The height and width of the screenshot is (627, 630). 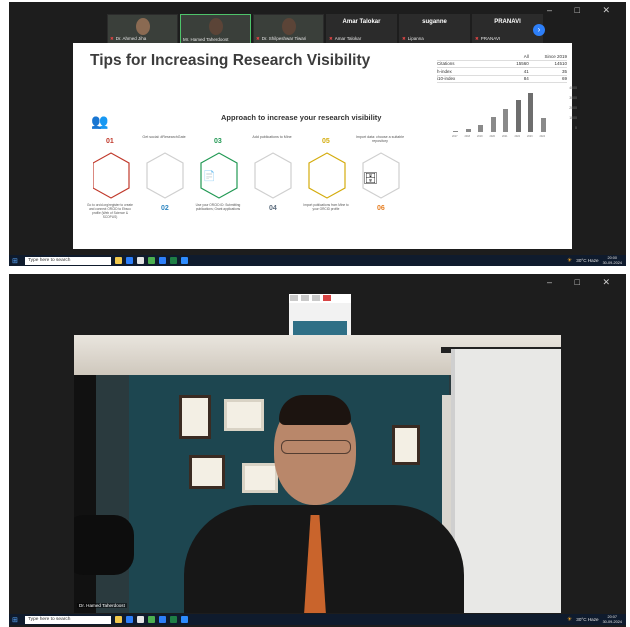 I want to click on participant-name: Dr. Shilpeshwar Tiwari, so click(x=284, y=38).